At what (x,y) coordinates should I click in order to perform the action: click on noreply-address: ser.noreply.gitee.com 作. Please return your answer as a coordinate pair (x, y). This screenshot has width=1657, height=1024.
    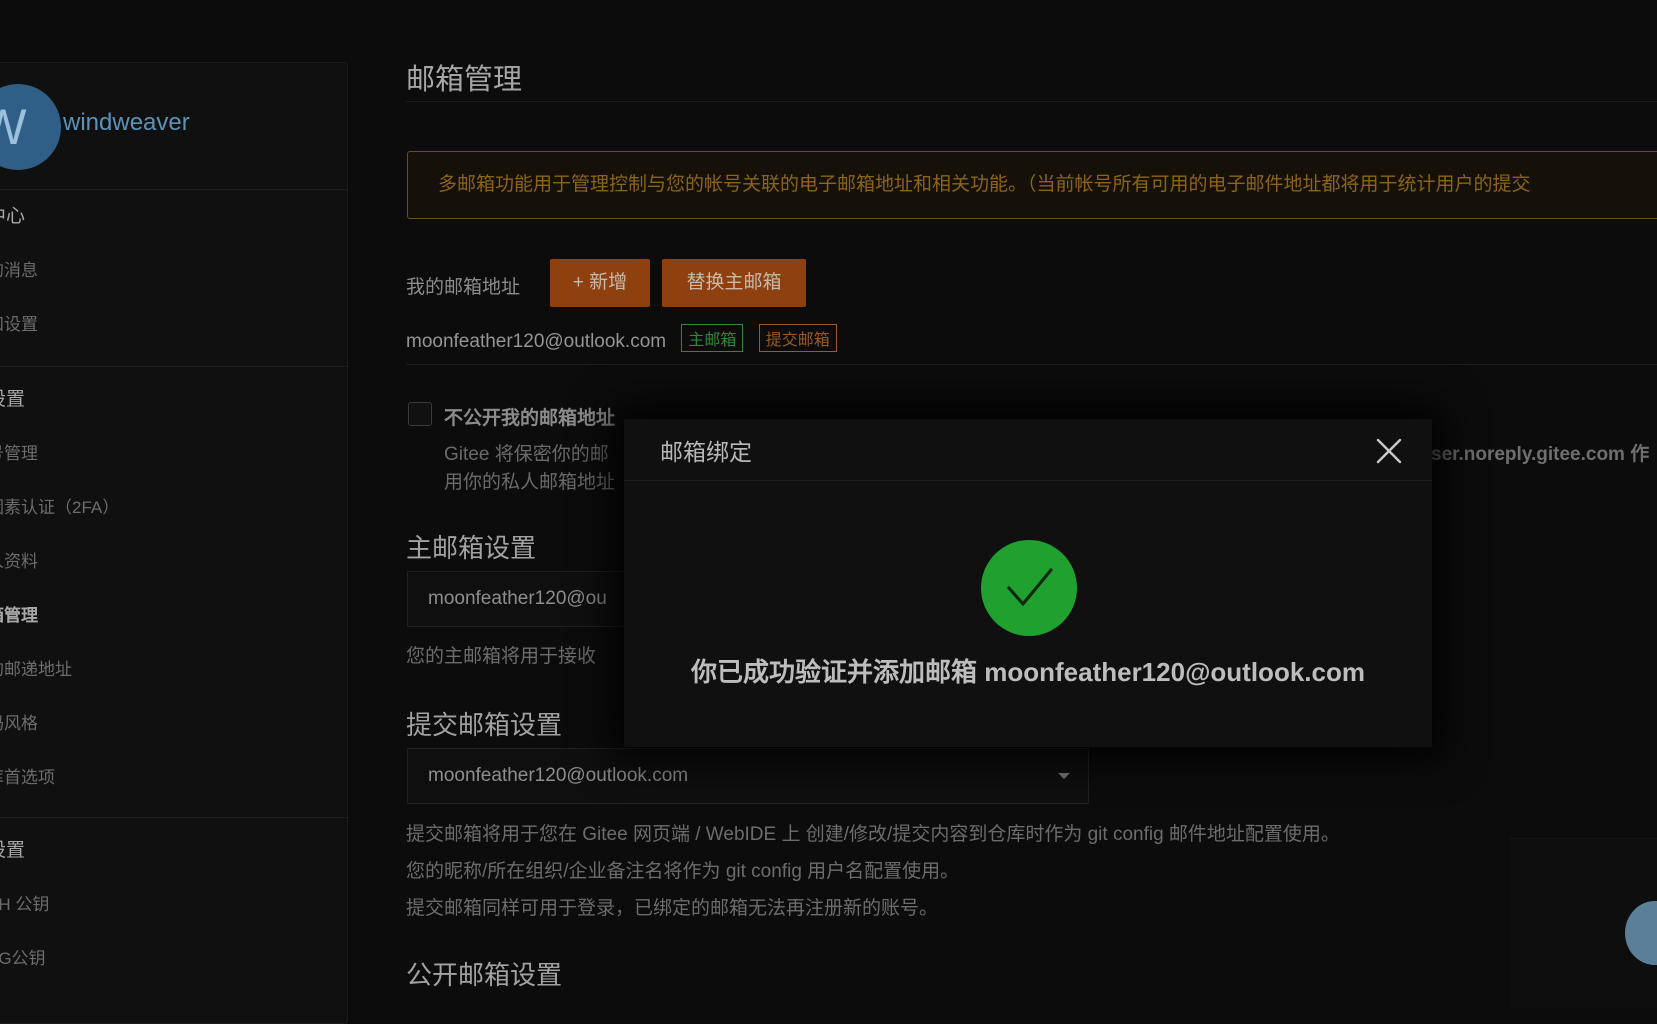
    Looking at the image, I should click on (1540, 454).